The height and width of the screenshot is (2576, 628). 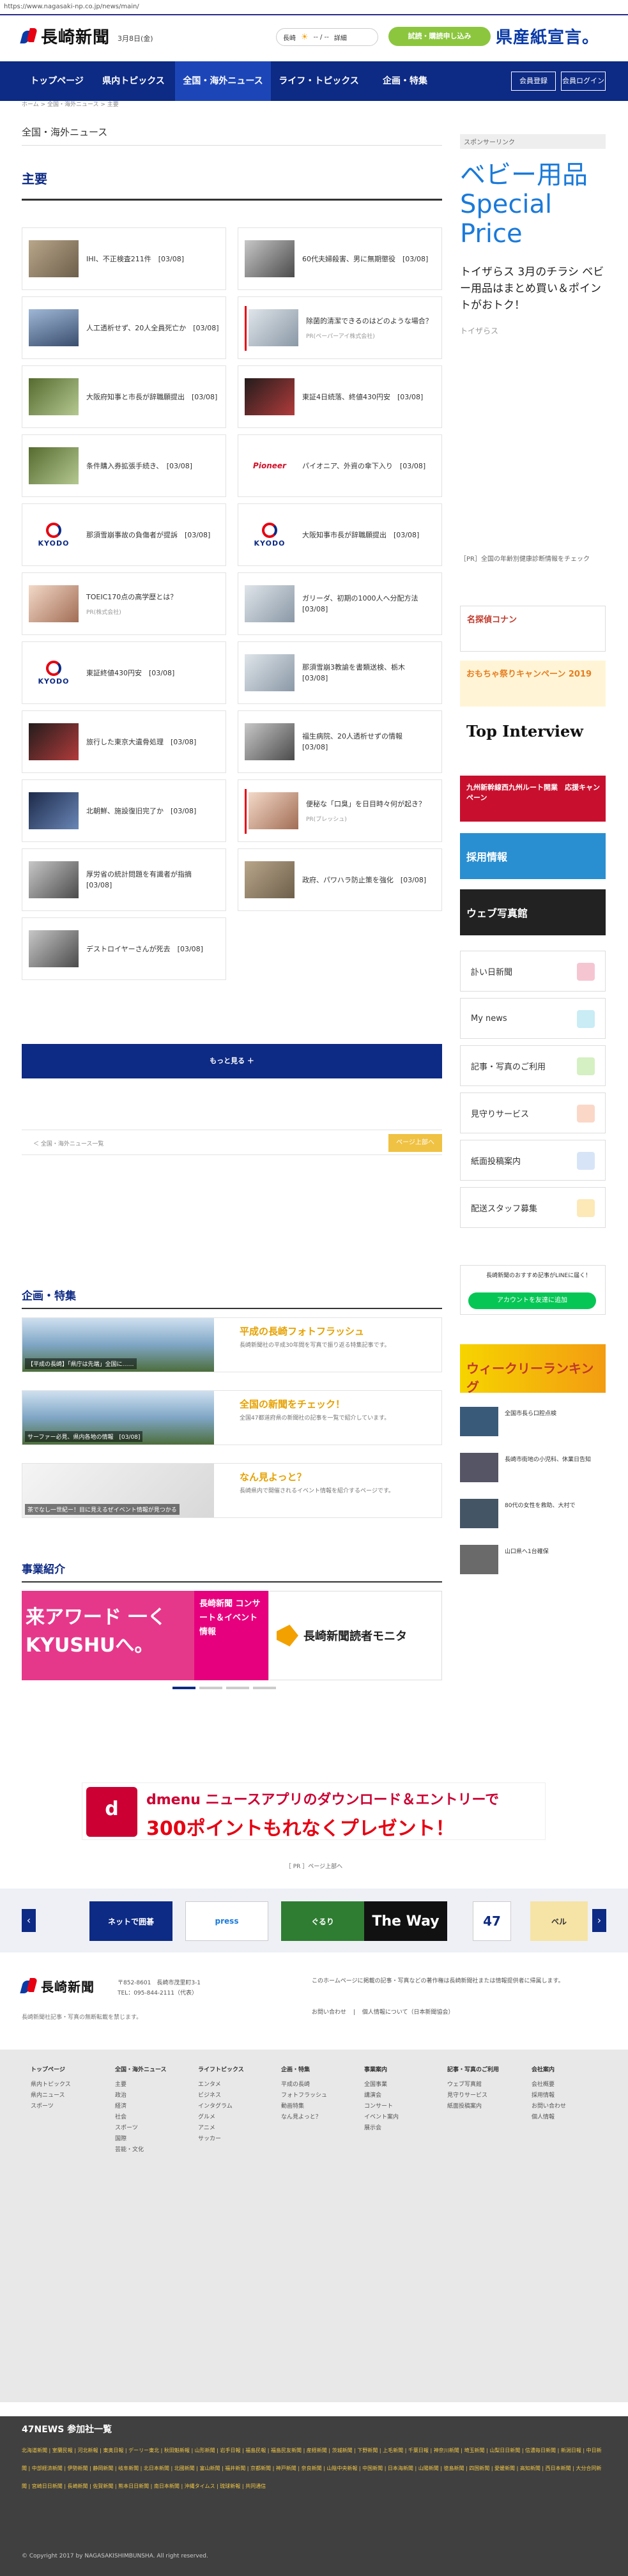 What do you see at coordinates (381, 2070) in the screenshot?
I see `sitemap-heading: 事業案内` at bounding box center [381, 2070].